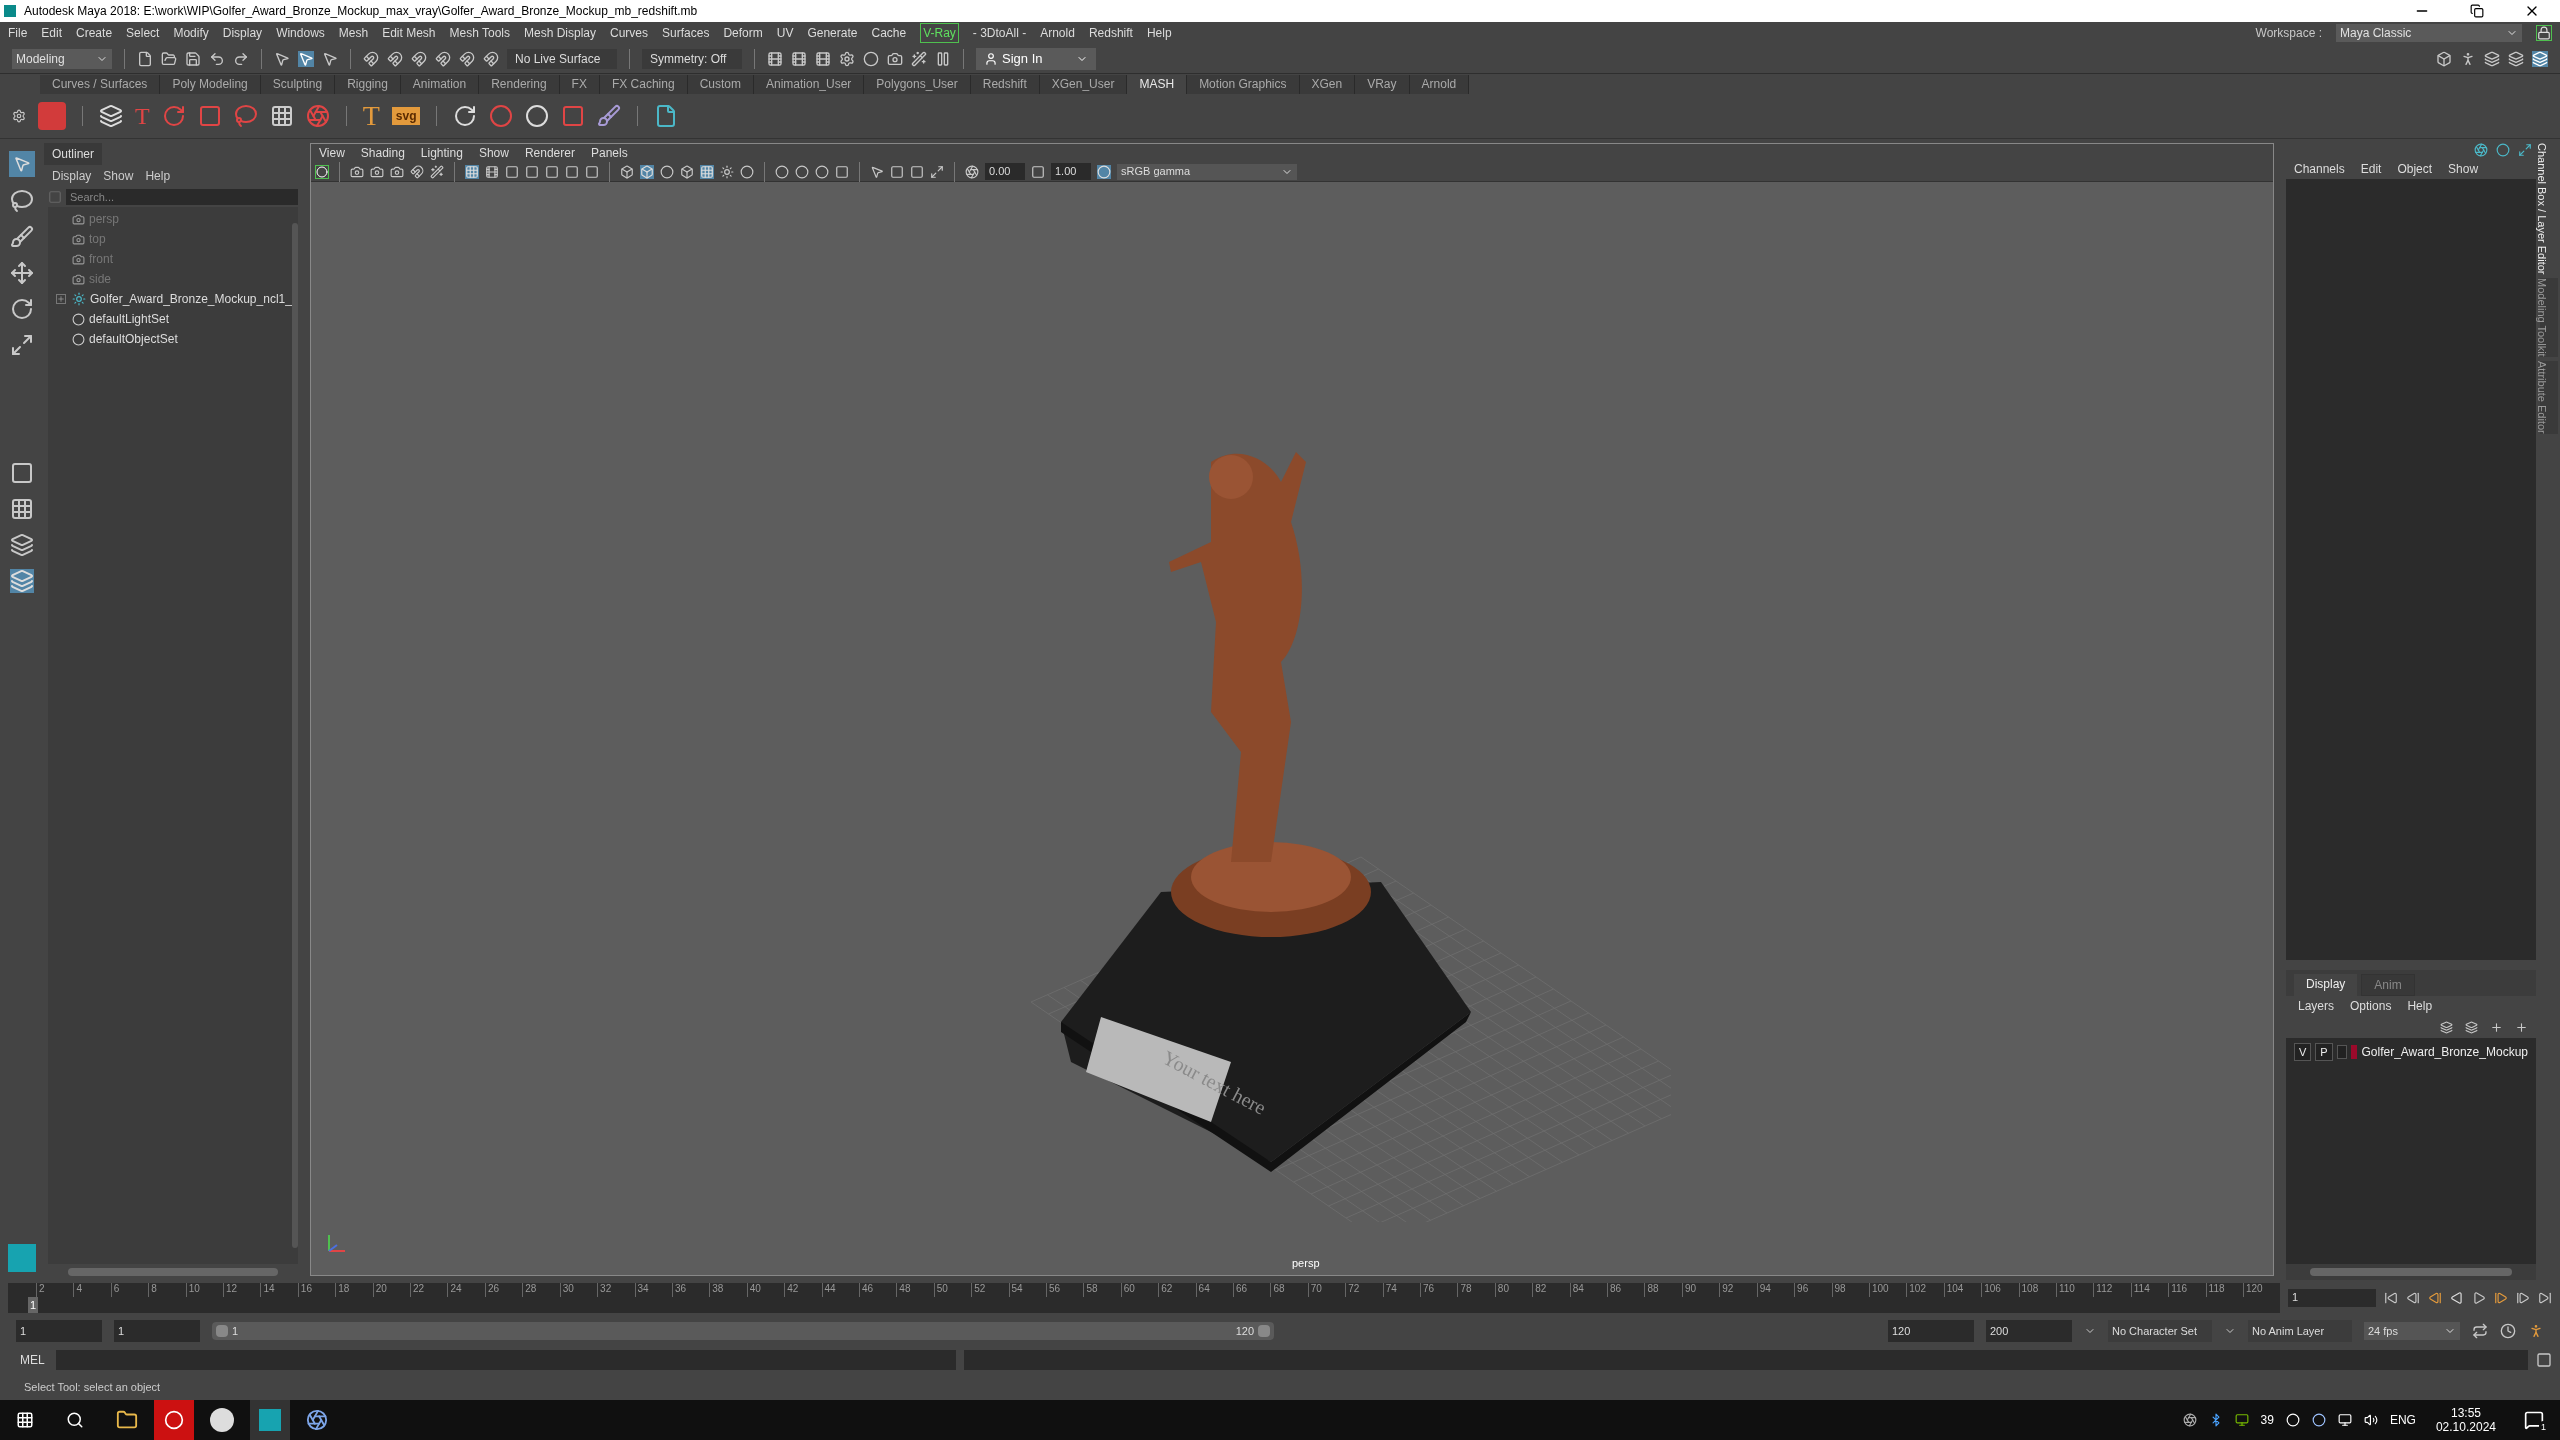 This screenshot has height=1440, width=2560. Describe the element at coordinates (2534, 1420) in the screenshot. I see `notifications-icon` at that location.